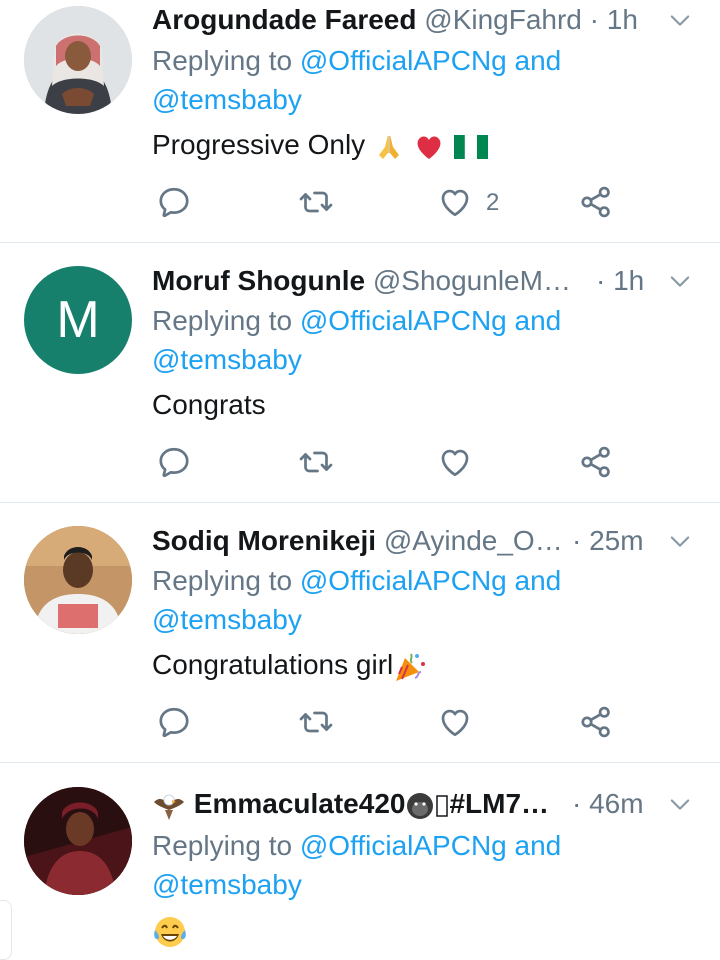 The image size is (720, 960). Describe the element at coordinates (492, 203) in the screenshot. I see `like-count: 2` at that location.